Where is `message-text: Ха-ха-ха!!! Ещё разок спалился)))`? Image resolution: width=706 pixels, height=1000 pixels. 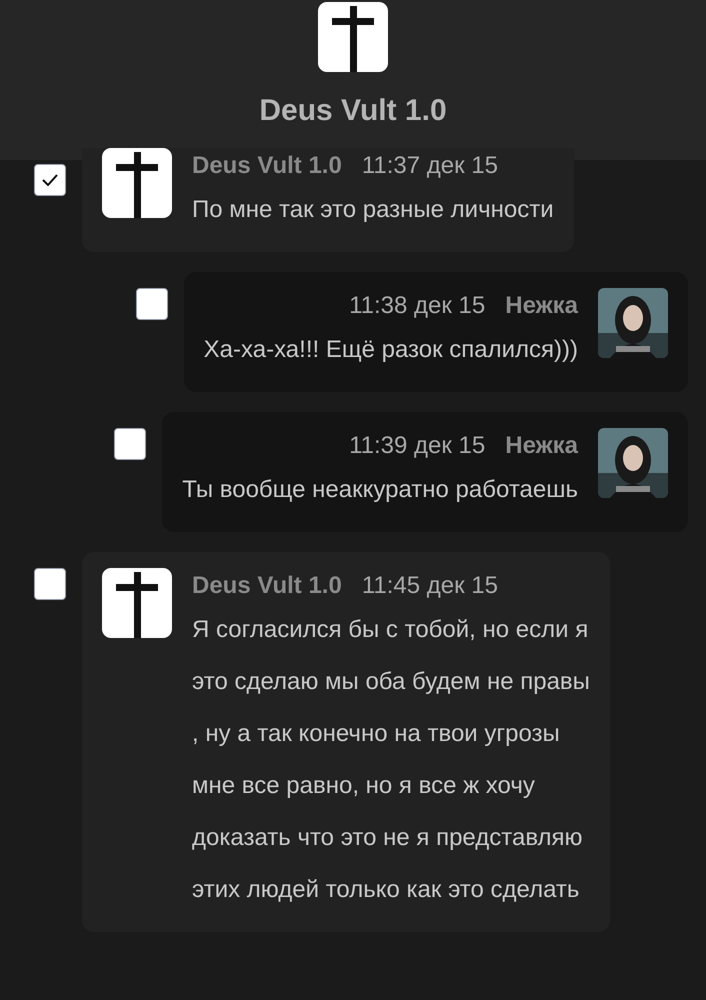 message-text: Ха-ха-ха!!! Ещё разок спалился))) is located at coordinates (391, 350).